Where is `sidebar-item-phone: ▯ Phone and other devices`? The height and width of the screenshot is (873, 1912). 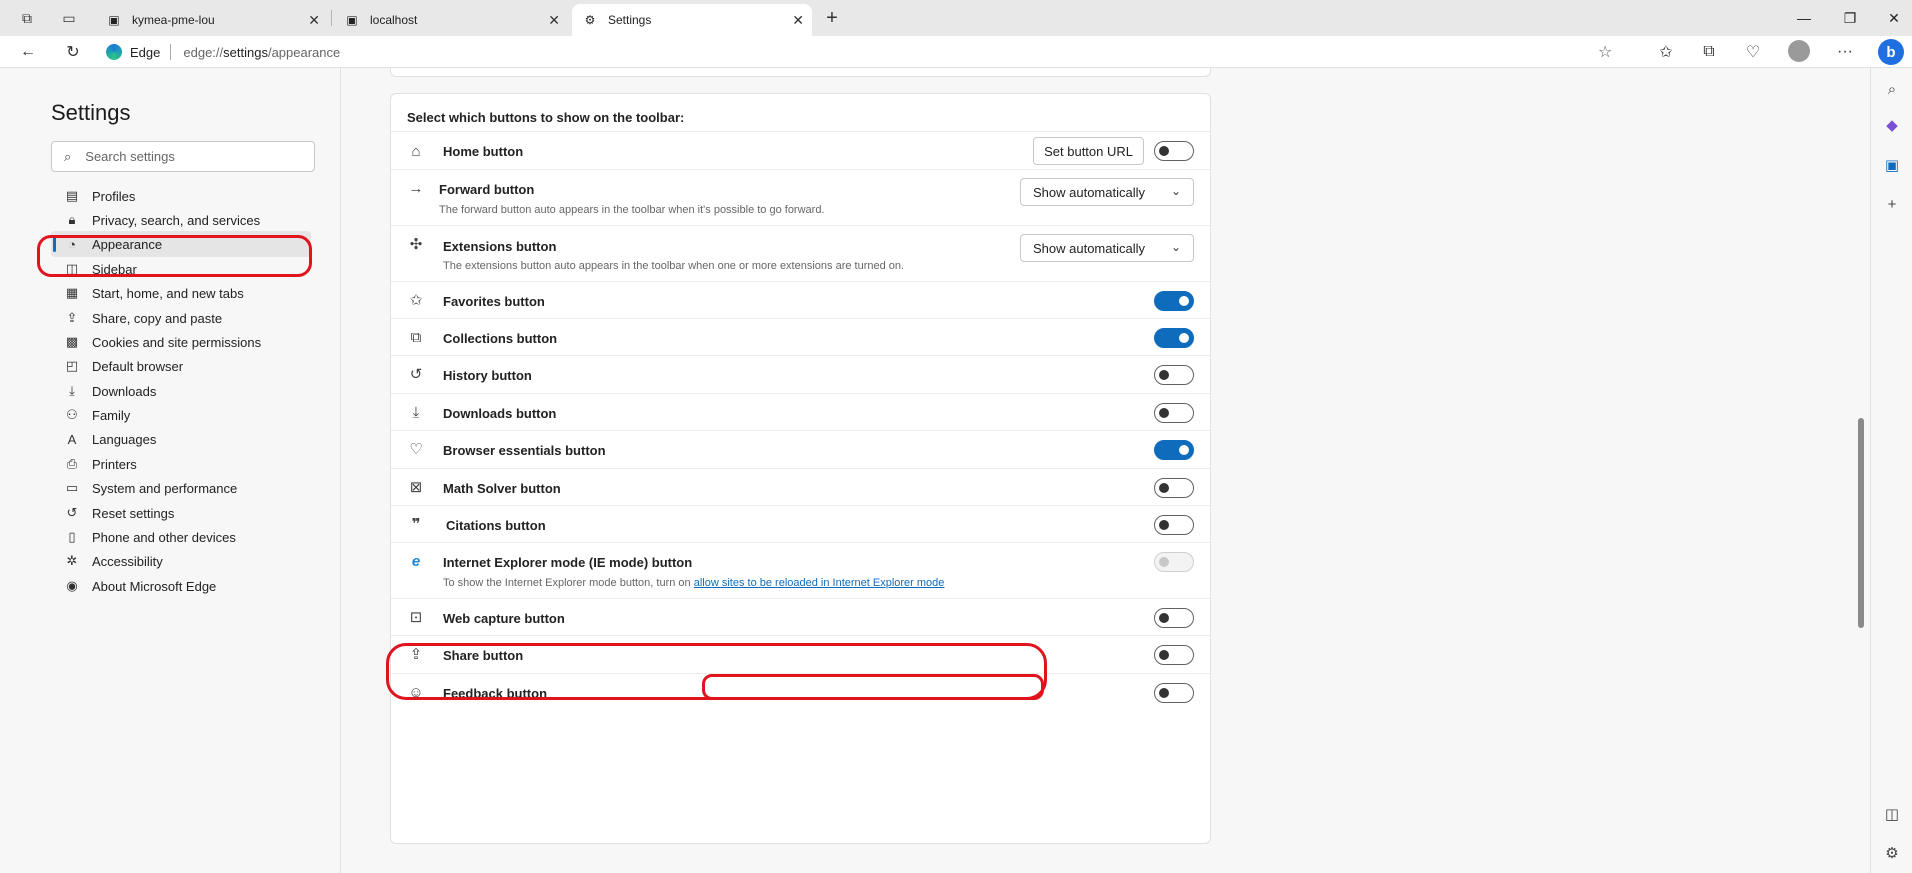 sidebar-item-phone: ▯ Phone and other devices is located at coordinates (181, 537).